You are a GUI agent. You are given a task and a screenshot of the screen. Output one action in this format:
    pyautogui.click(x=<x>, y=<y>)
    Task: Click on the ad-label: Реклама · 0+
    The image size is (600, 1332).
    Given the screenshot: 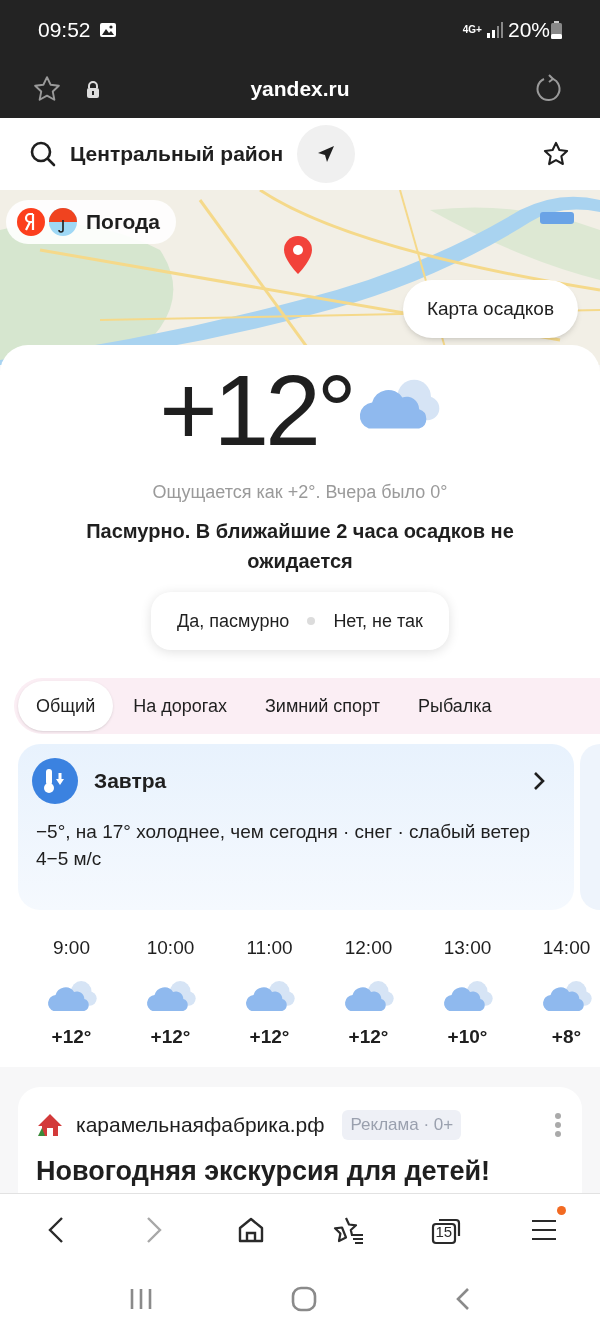 What is the action you would take?
    pyautogui.click(x=402, y=1124)
    